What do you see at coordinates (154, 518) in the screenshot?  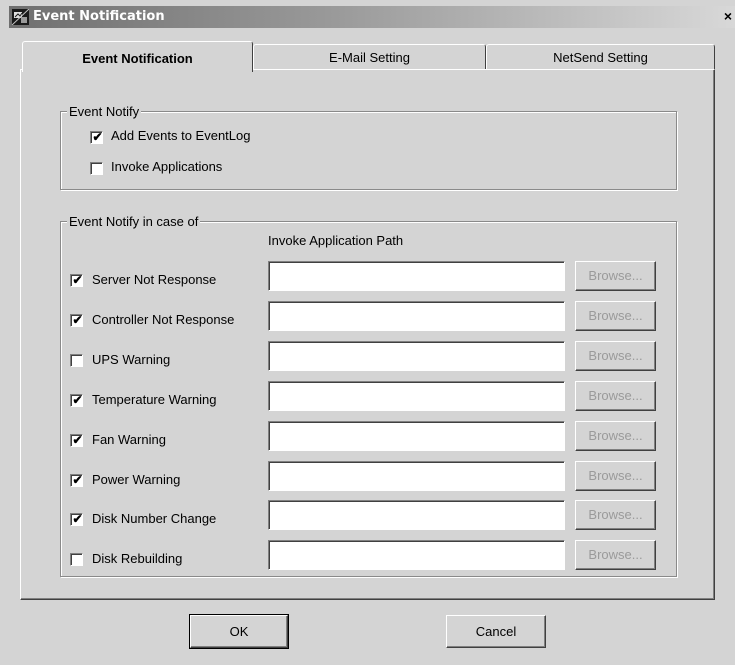 I see `event-row-label: Disk Number Change` at bounding box center [154, 518].